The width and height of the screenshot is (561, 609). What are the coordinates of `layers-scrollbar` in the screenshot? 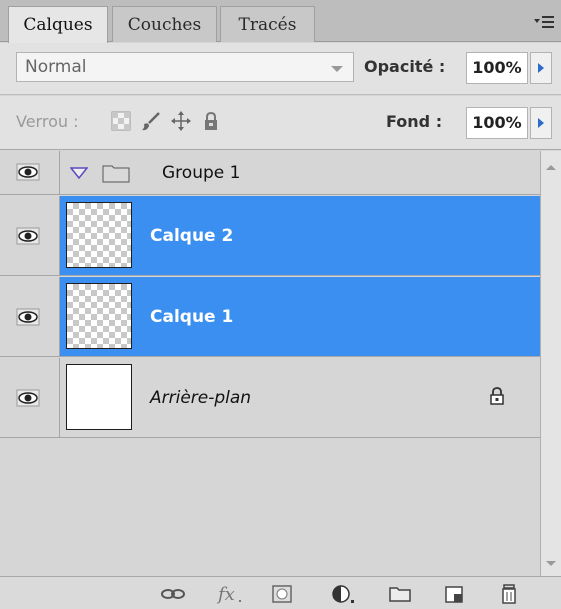 It's located at (550, 363).